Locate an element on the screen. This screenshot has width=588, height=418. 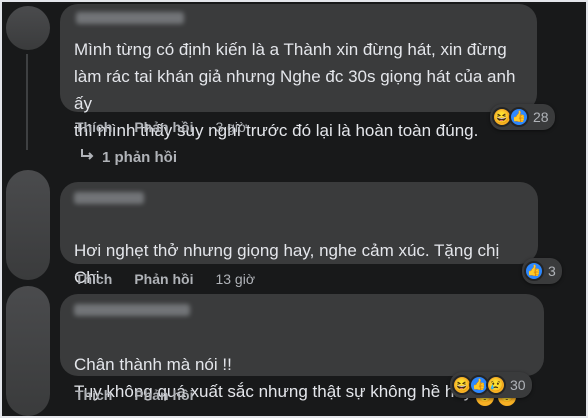
reply-arrow-icon is located at coordinates (87, 157).